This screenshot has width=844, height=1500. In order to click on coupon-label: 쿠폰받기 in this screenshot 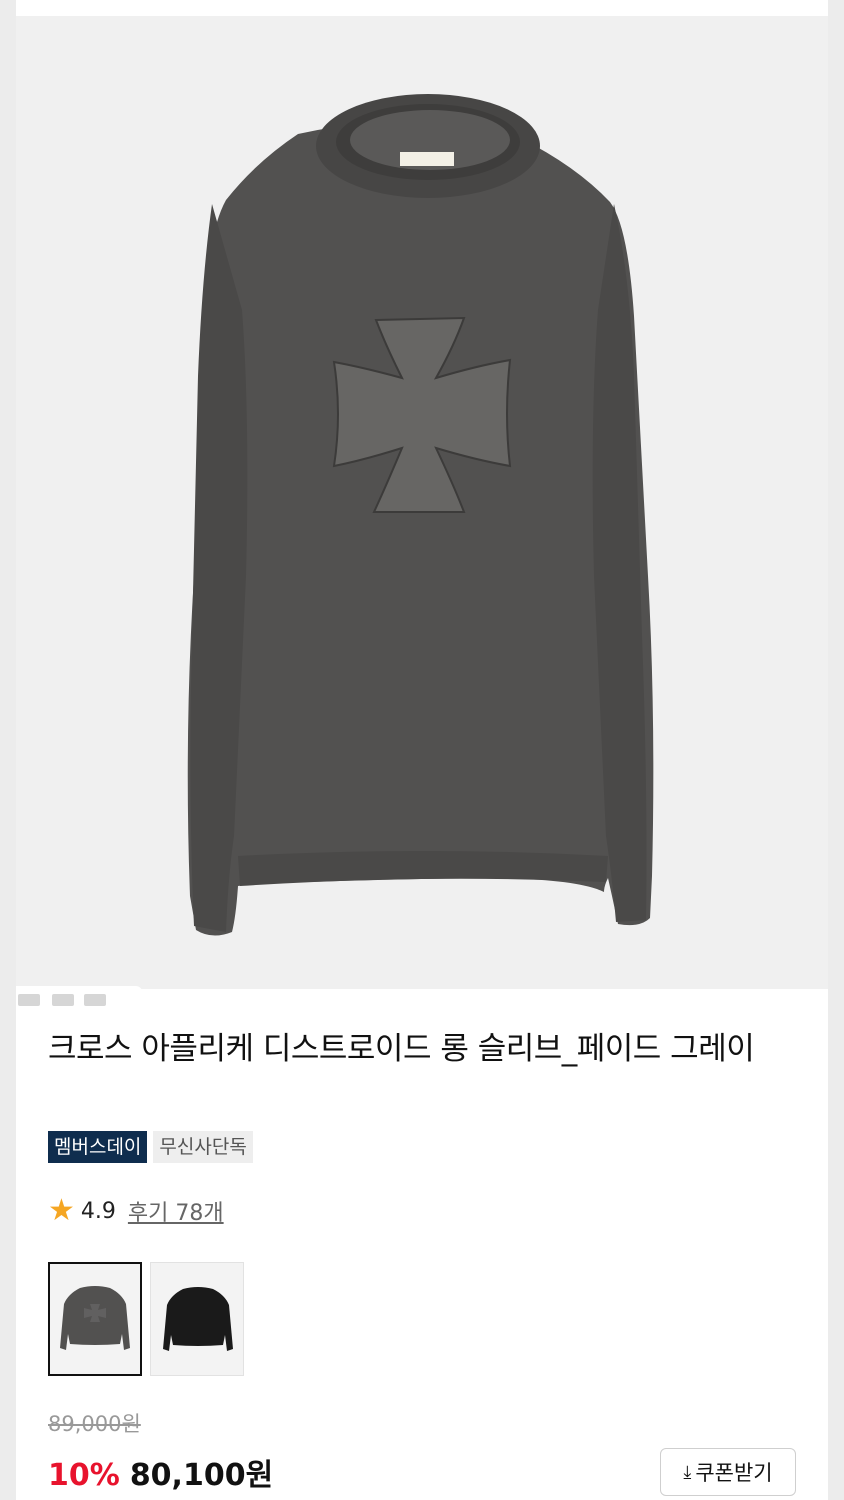, I will do `click(734, 1473)`.